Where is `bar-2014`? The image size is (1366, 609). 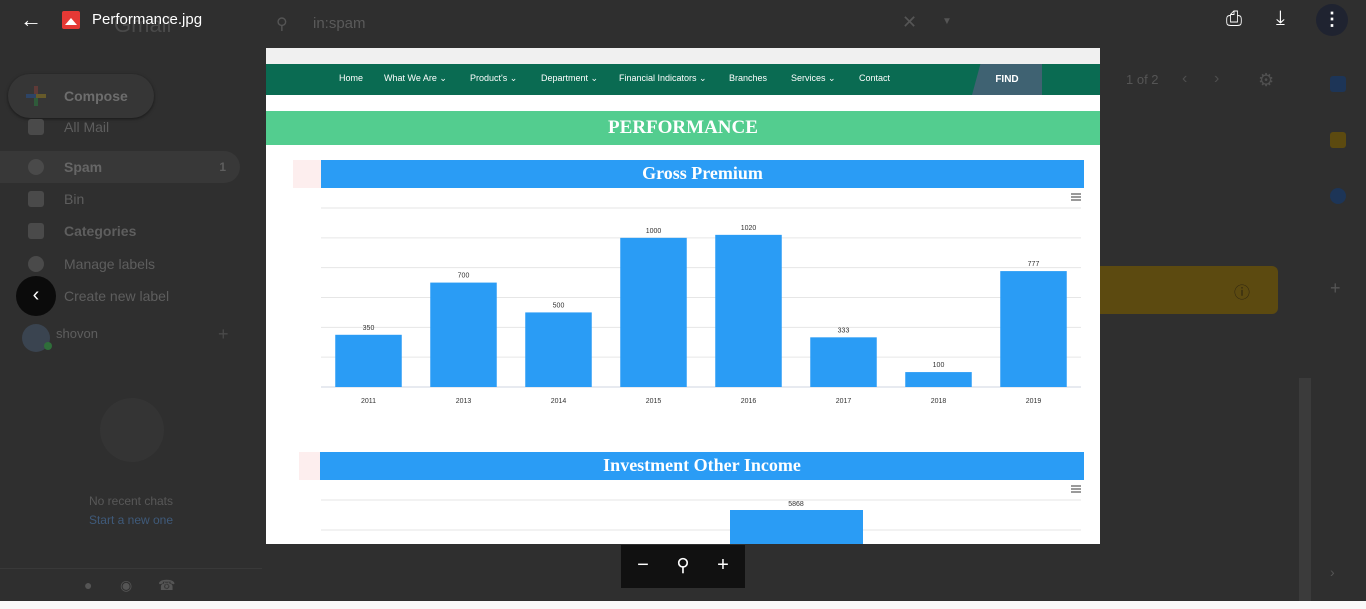 bar-2014 is located at coordinates (558, 349).